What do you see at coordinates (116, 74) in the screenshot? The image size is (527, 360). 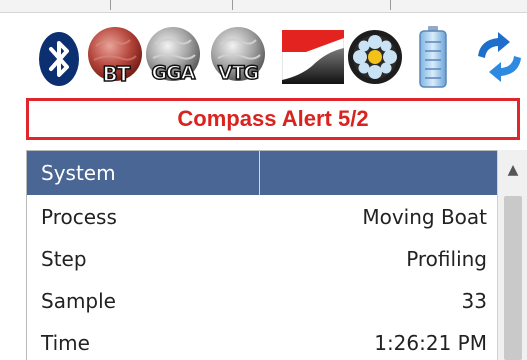 I see `bt-label: BT` at bounding box center [116, 74].